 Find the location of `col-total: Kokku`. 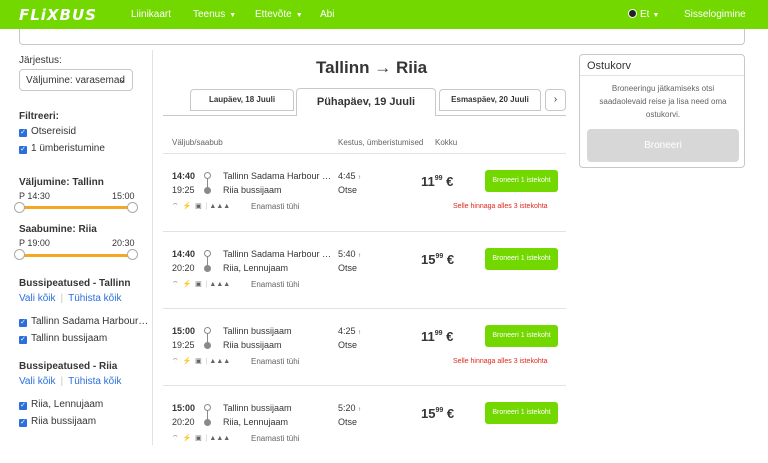

col-total: Kokku is located at coordinates (446, 142).